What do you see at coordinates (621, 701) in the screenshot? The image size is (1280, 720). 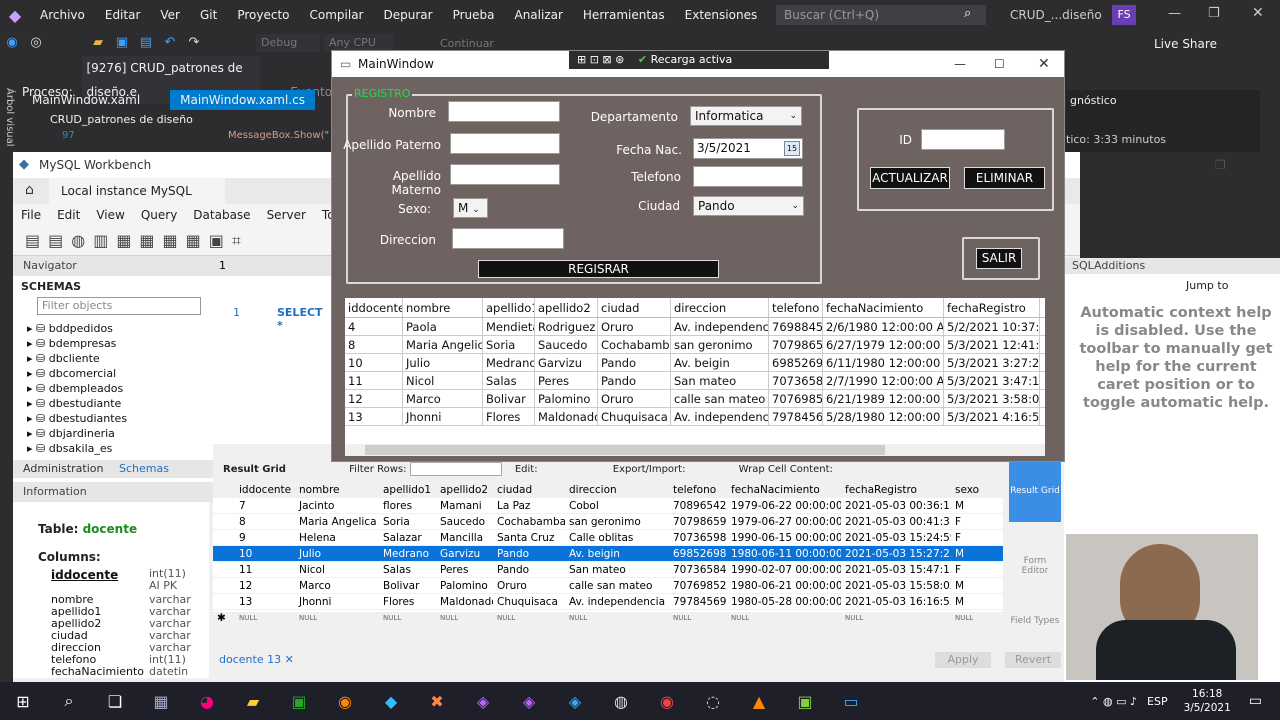 I see `app-icon: ◍` at bounding box center [621, 701].